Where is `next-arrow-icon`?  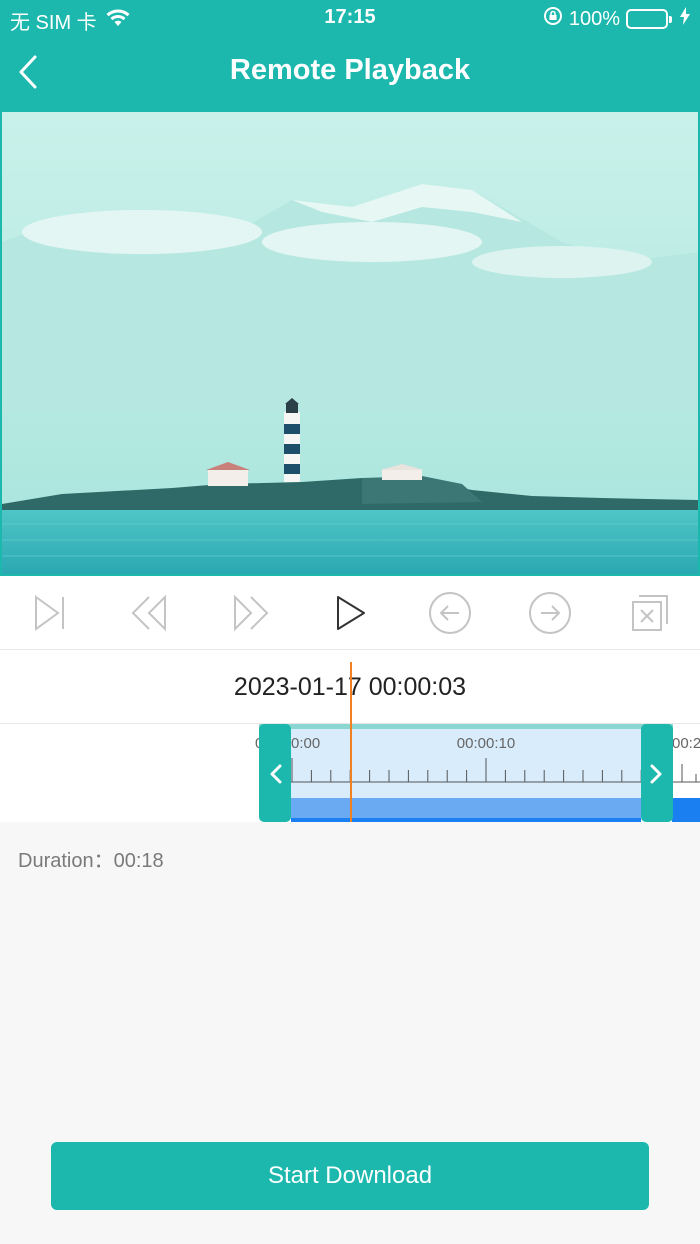 next-arrow-icon is located at coordinates (550, 612).